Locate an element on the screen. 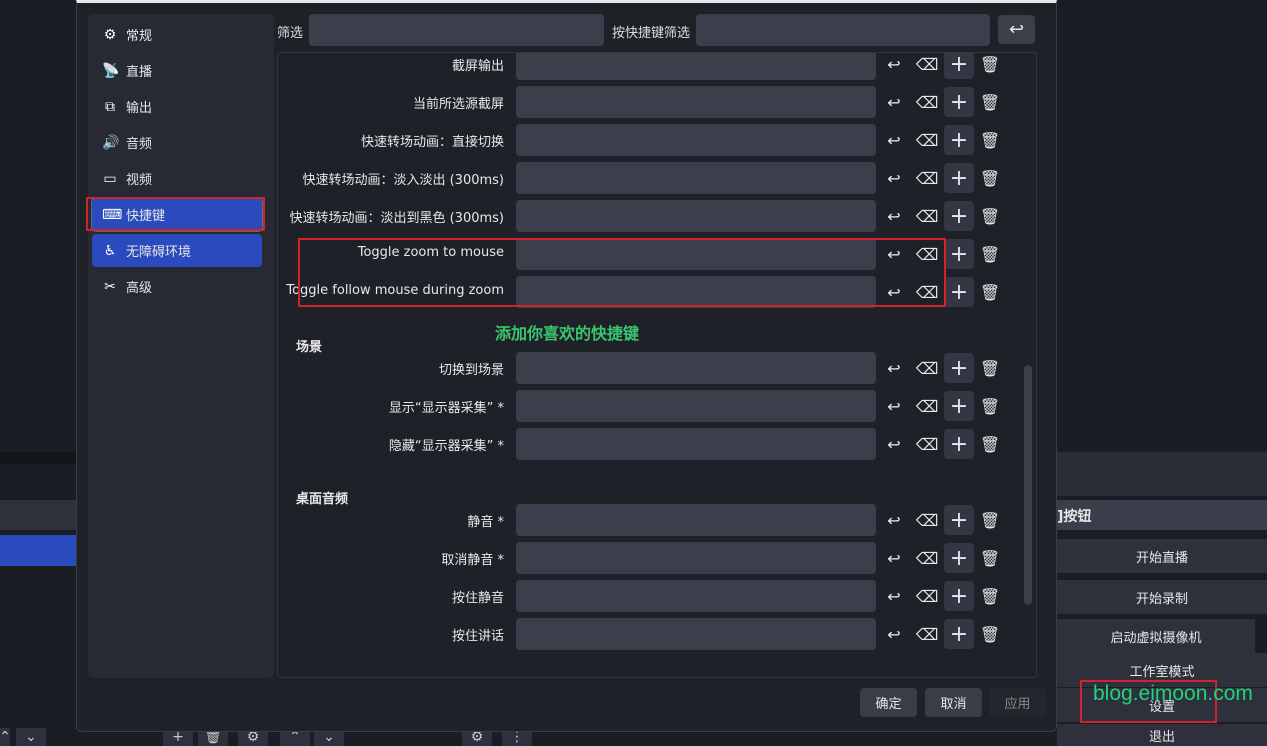  sidebar-item-6: ♿ 无障碍环境 is located at coordinates (177, 250).